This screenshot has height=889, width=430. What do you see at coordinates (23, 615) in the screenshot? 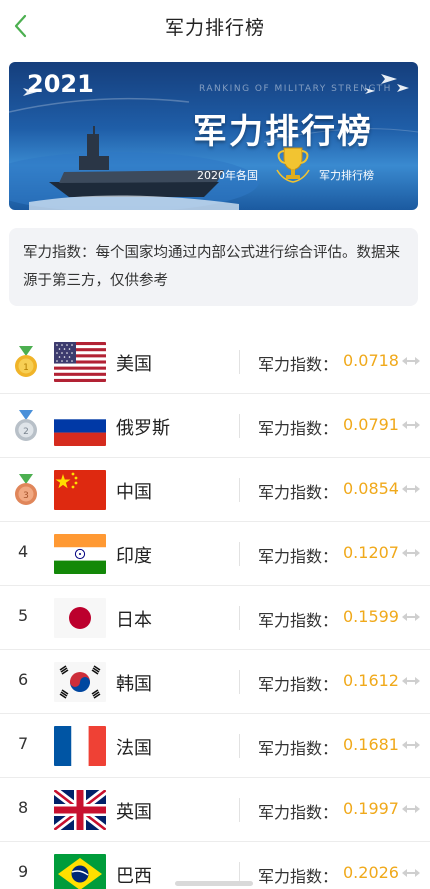
I see `rank-number: 5` at bounding box center [23, 615].